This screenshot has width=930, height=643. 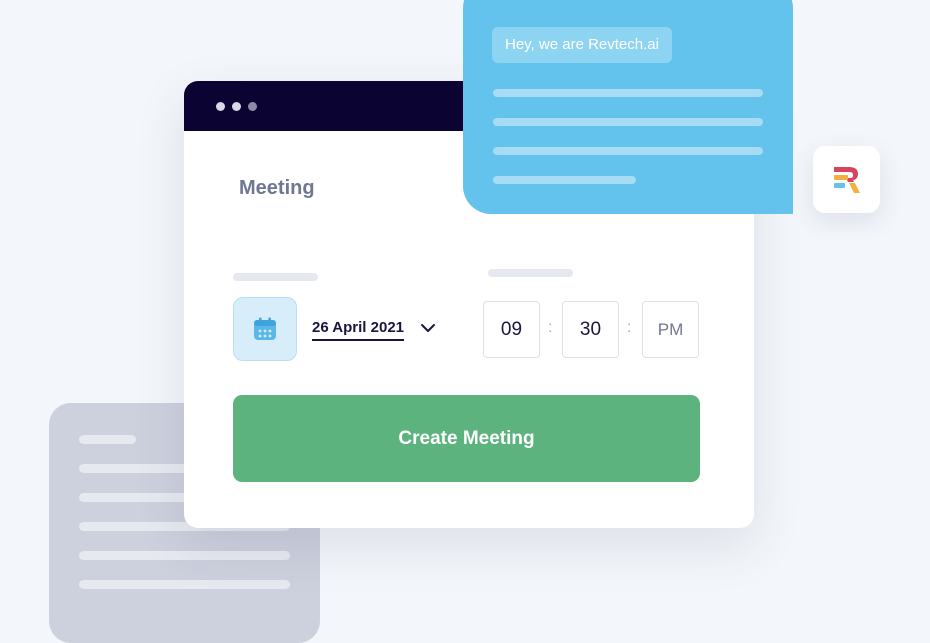 What do you see at coordinates (277, 188) in the screenshot?
I see `page-title: Meeting` at bounding box center [277, 188].